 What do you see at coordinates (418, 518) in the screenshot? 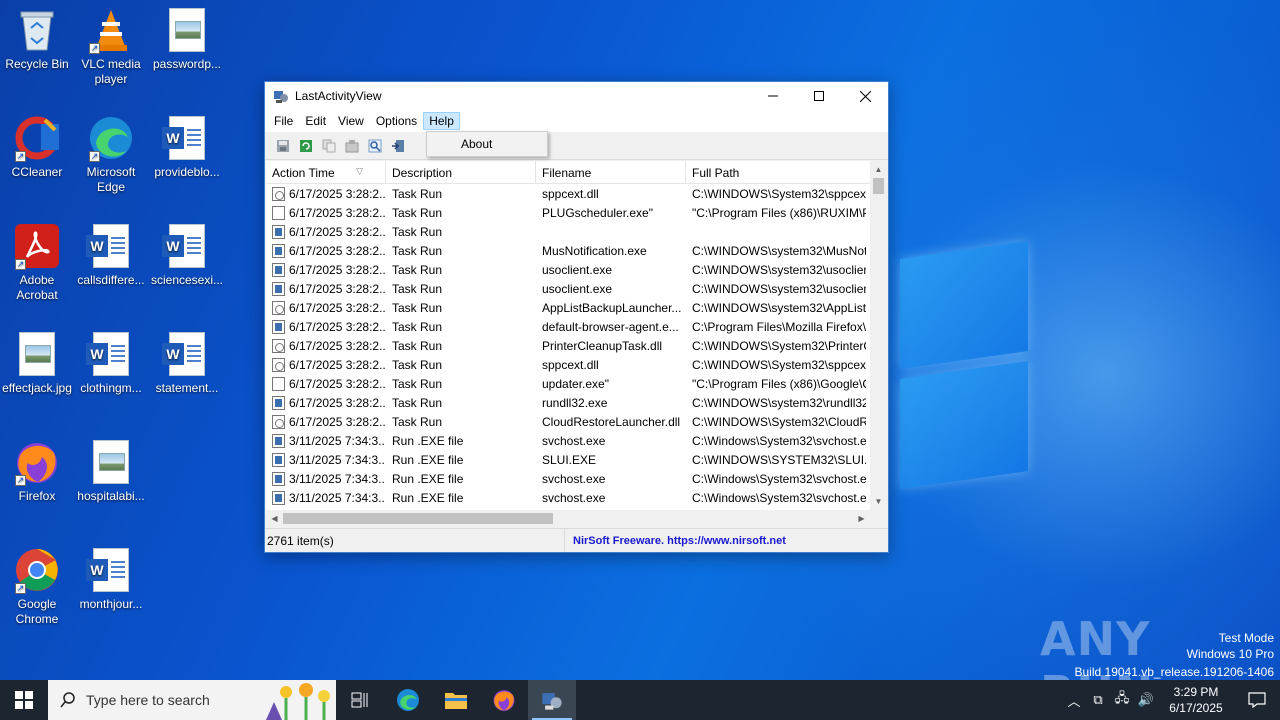
I see `horizontal-scroll-thumb` at bounding box center [418, 518].